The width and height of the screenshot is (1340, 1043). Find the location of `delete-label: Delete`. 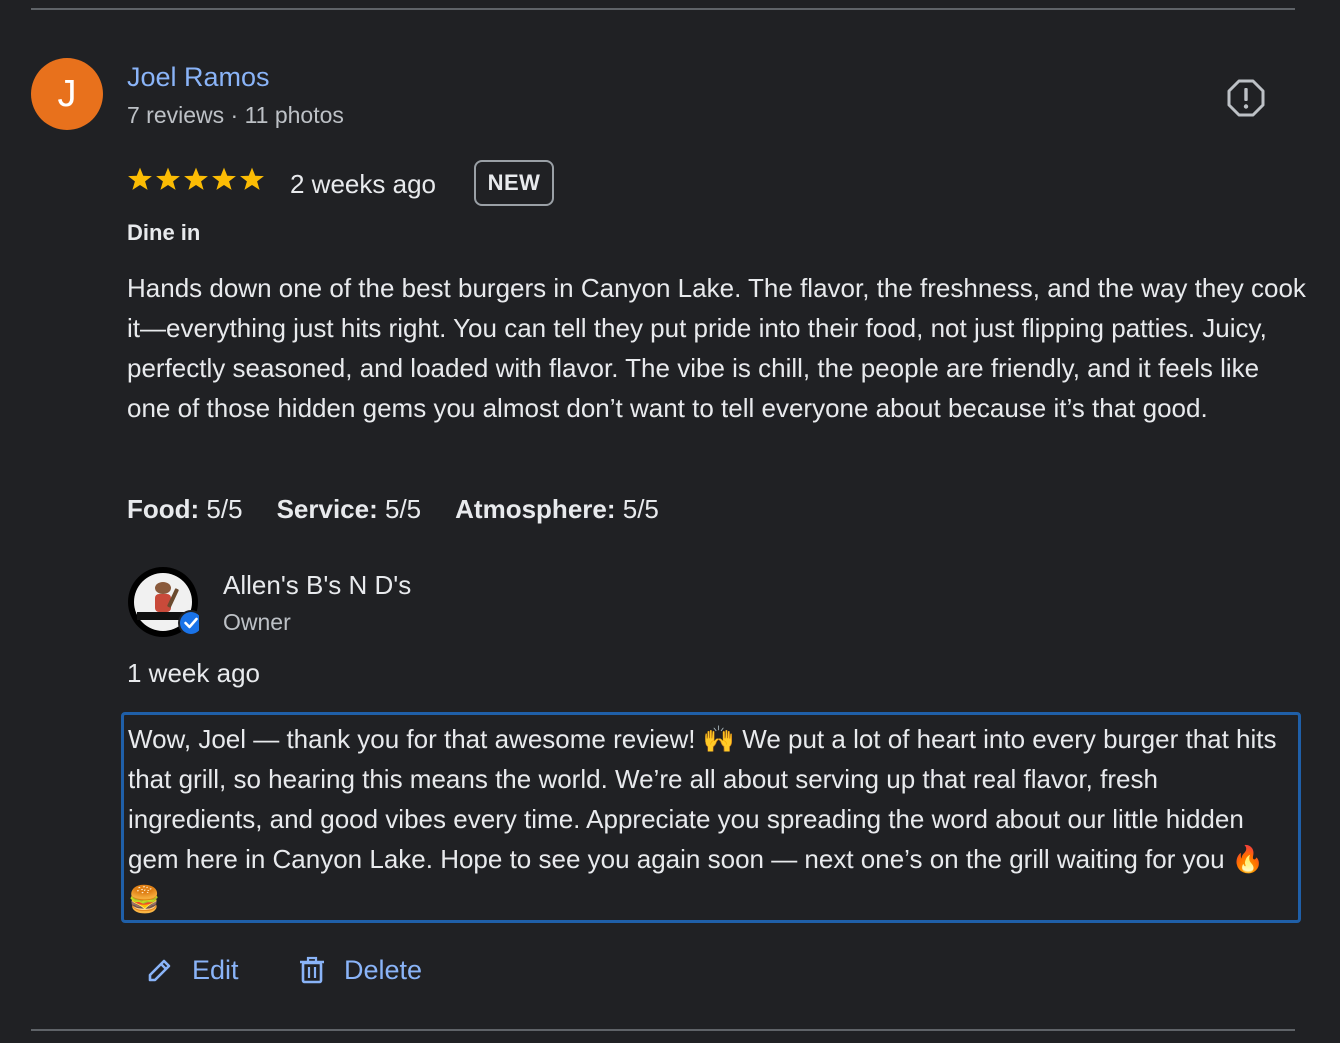

delete-label: Delete is located at coordinates (383, 969).